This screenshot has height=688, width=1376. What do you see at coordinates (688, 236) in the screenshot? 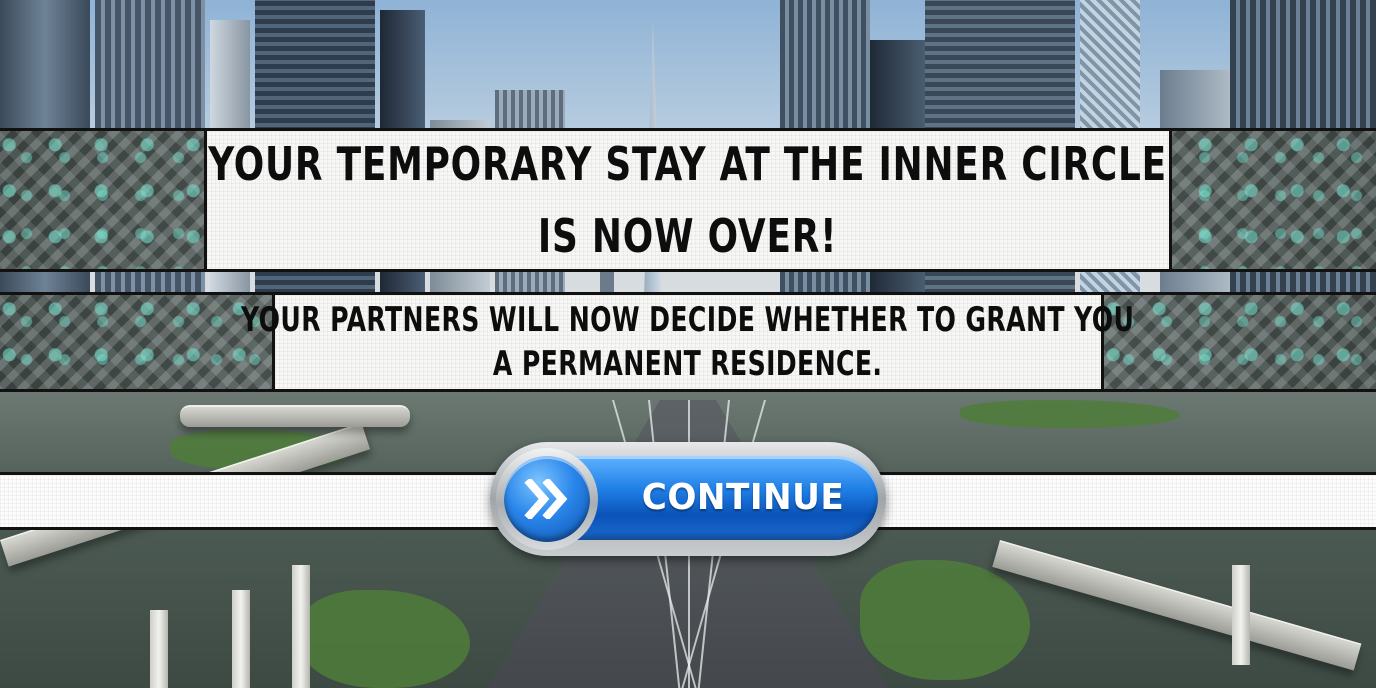
I see `title-line-2: IS NOW OVER!` at bounding box center [688, 236].